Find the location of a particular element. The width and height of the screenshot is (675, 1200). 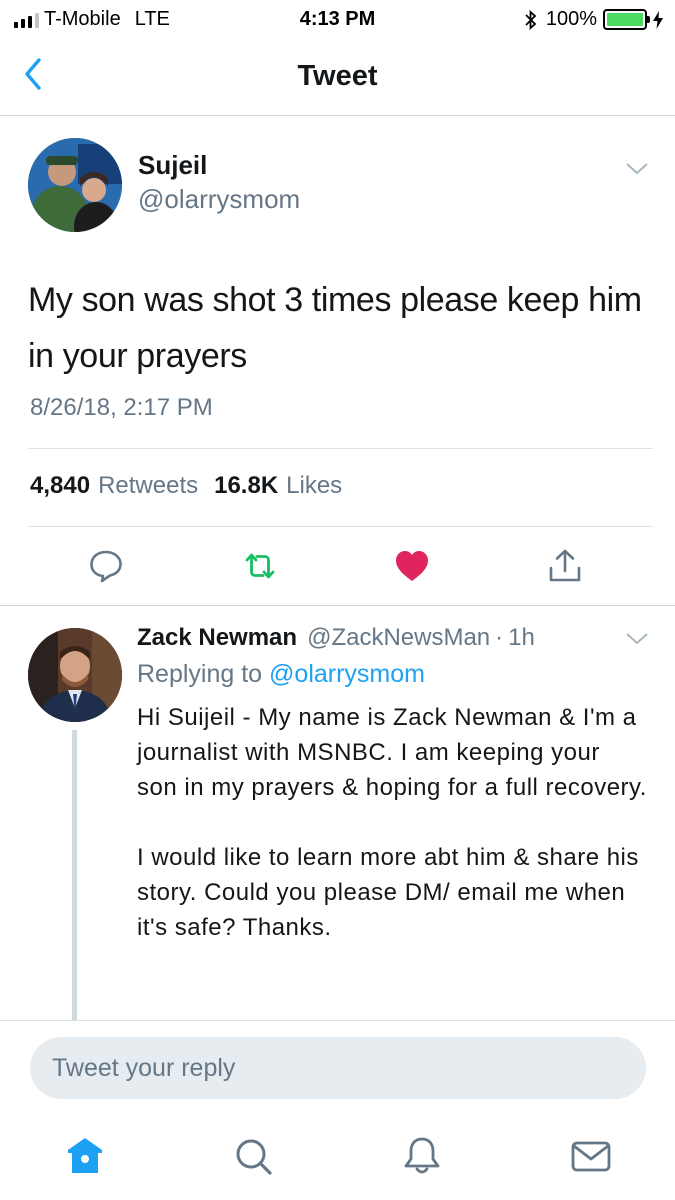

bell-icon is located at coordinates (422, 1156).